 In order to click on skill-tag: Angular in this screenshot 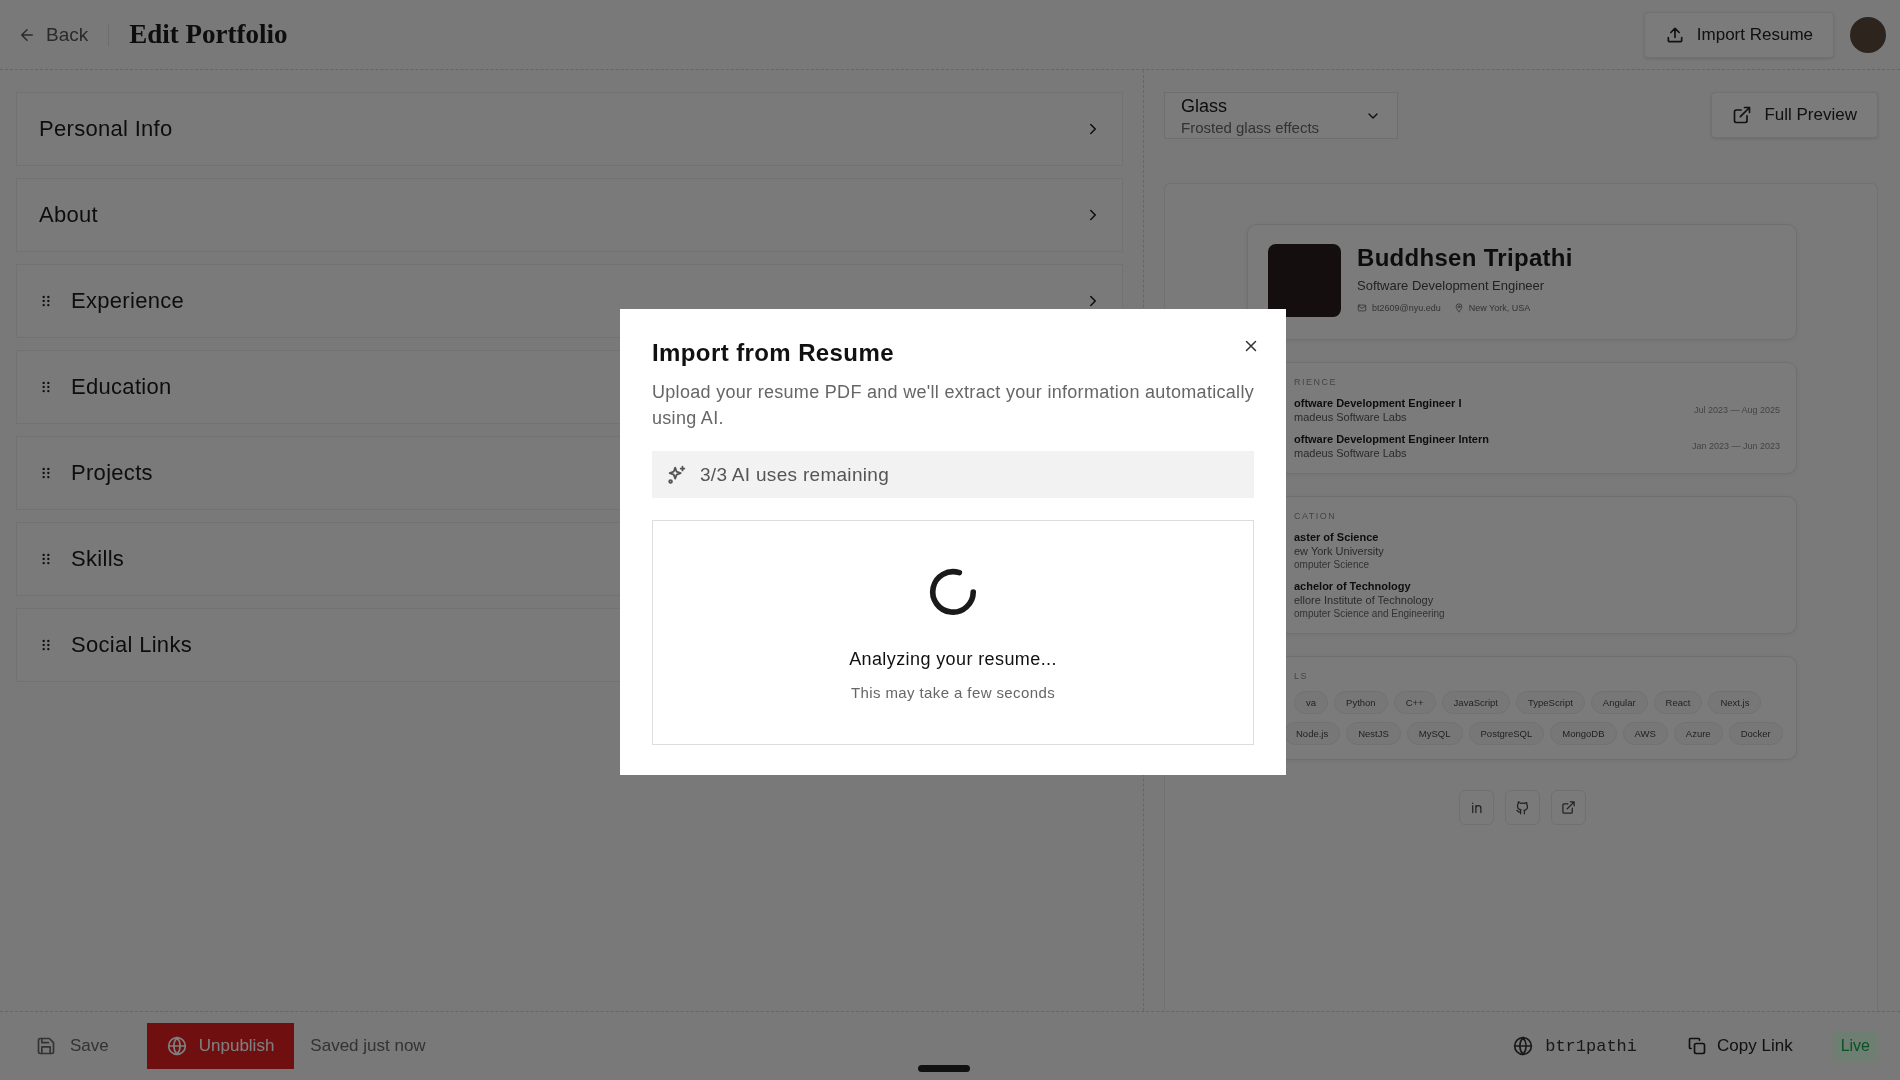, I will do `click(1619, 702)`.